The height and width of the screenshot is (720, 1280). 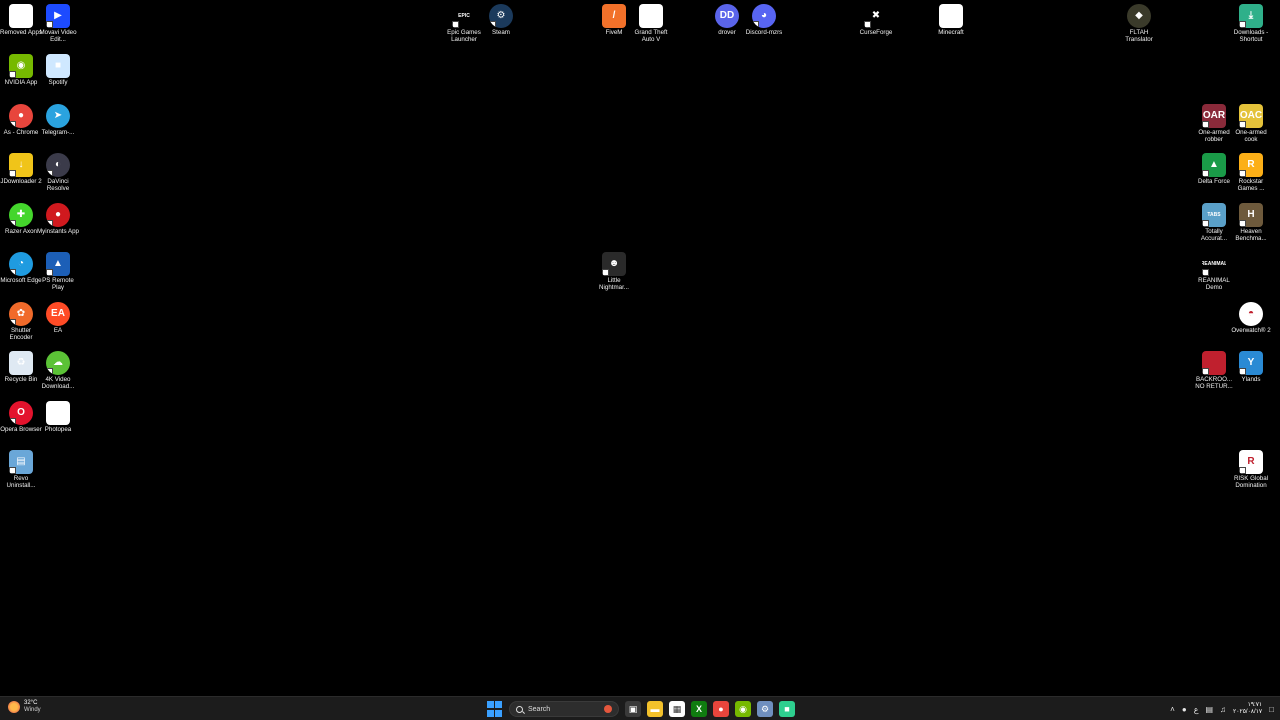 What do you see at coordinates (1209, 709) in the screenshot?
I see `network-icon: ▤` at bounding box center [1209, 709].